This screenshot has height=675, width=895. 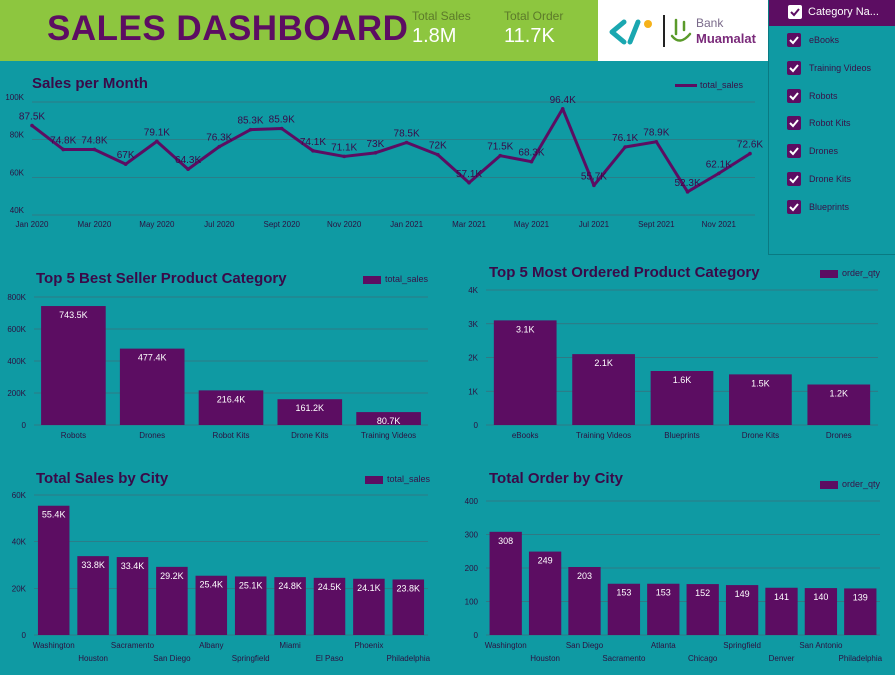 What do you see at coordinates (188, 160) in the screenshot?
I see `data-label: 64.3K` at bounding box center [188, 160].